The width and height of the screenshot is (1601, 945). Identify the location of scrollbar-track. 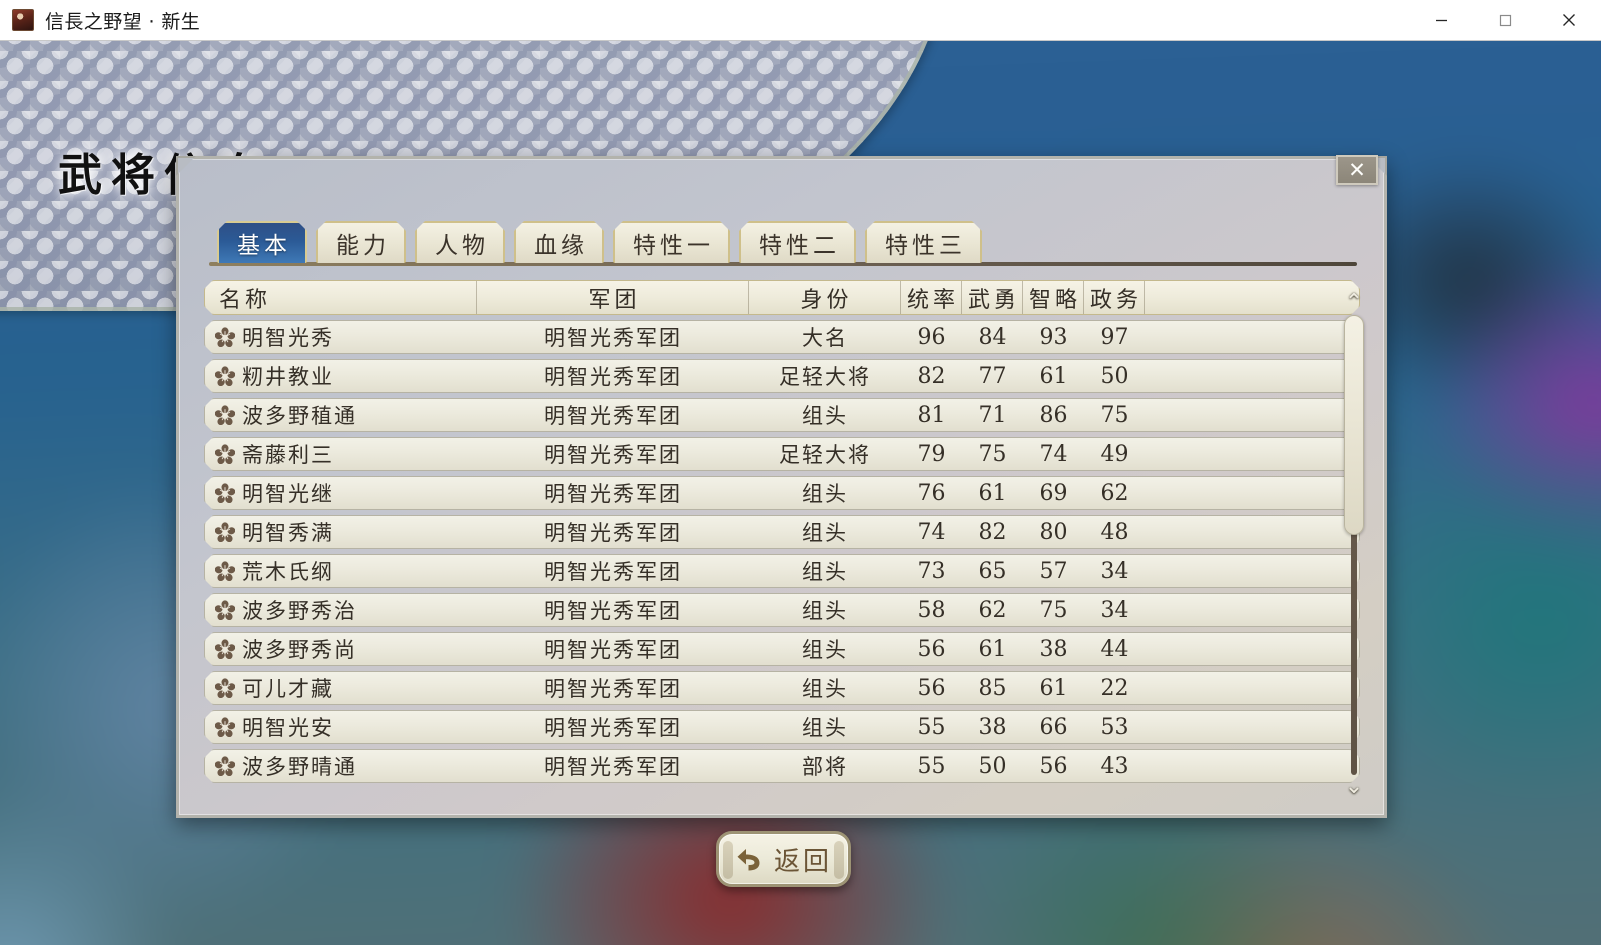
(1354, 545).